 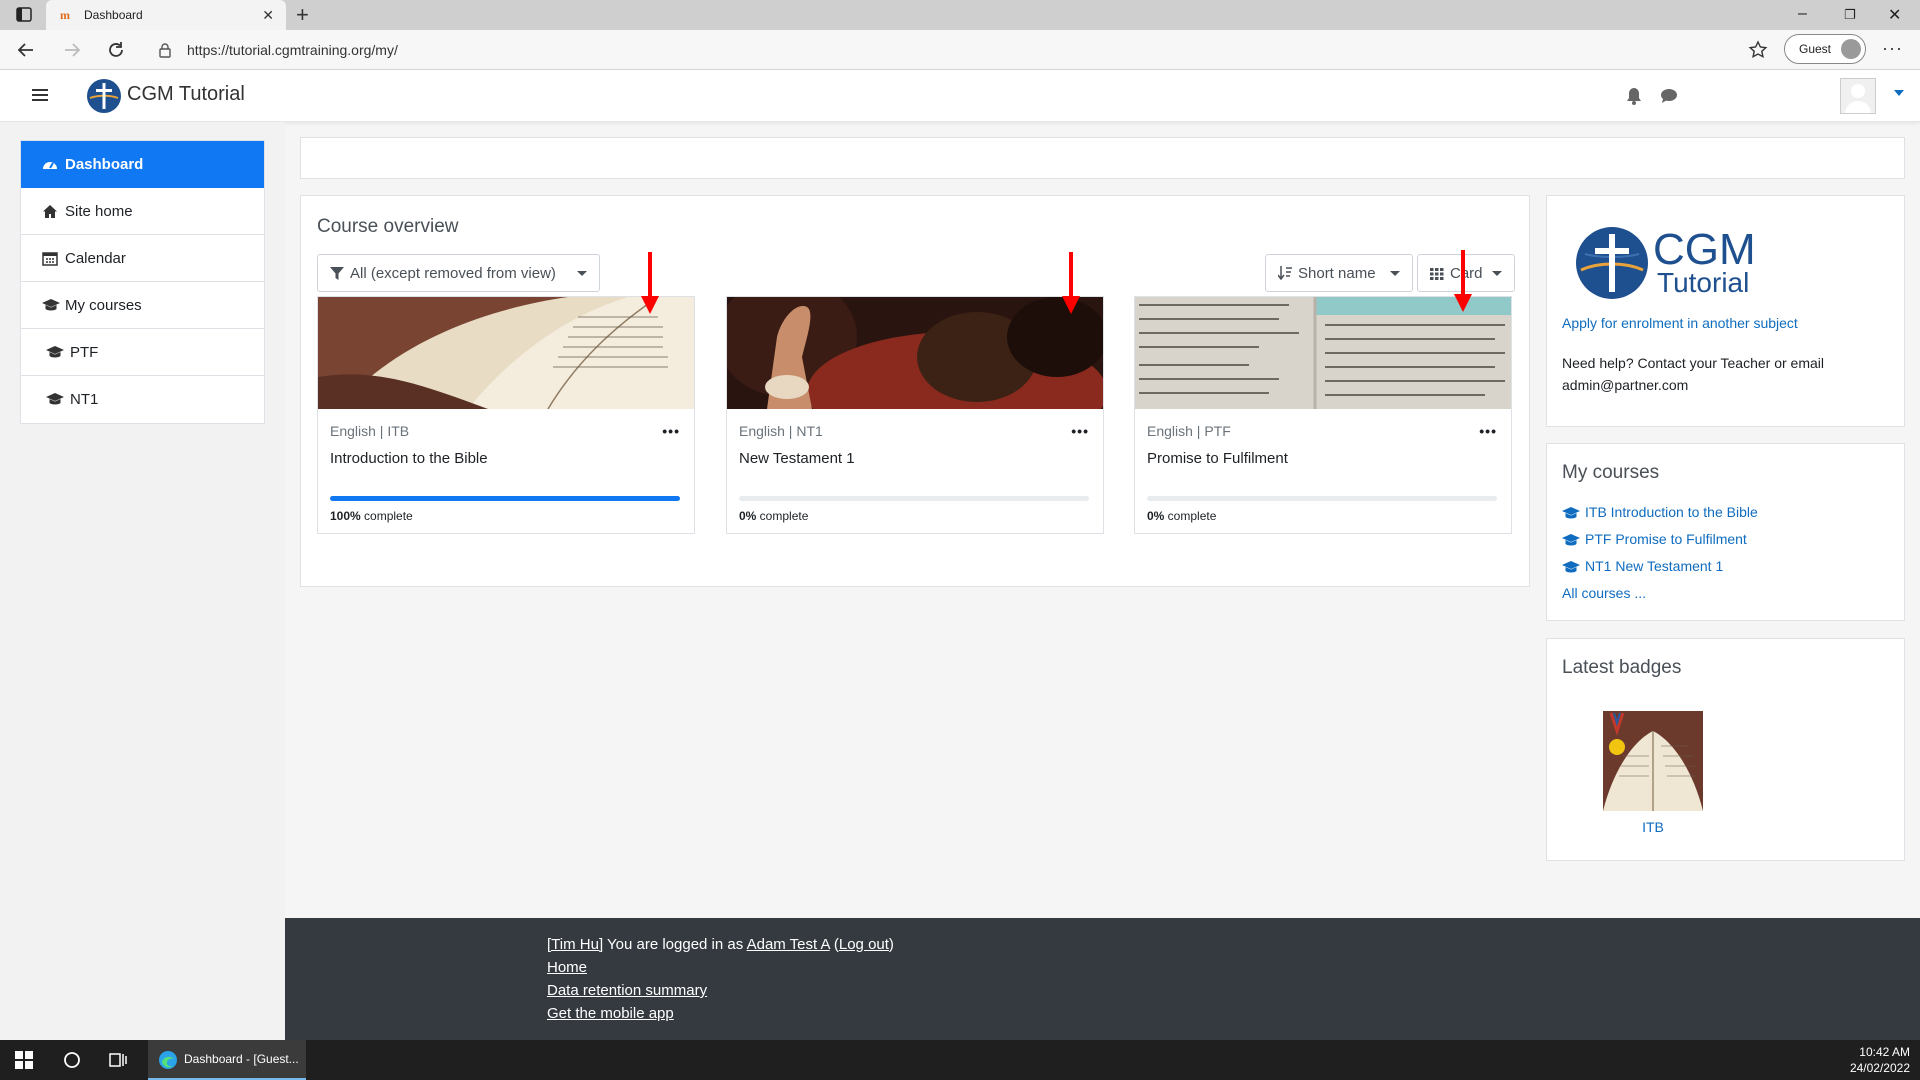 What do you see at coordinates (1884, 1052) in the screenshot?
I see `clock-time: 10:42 AM` at bounding box center [1884, 1052].